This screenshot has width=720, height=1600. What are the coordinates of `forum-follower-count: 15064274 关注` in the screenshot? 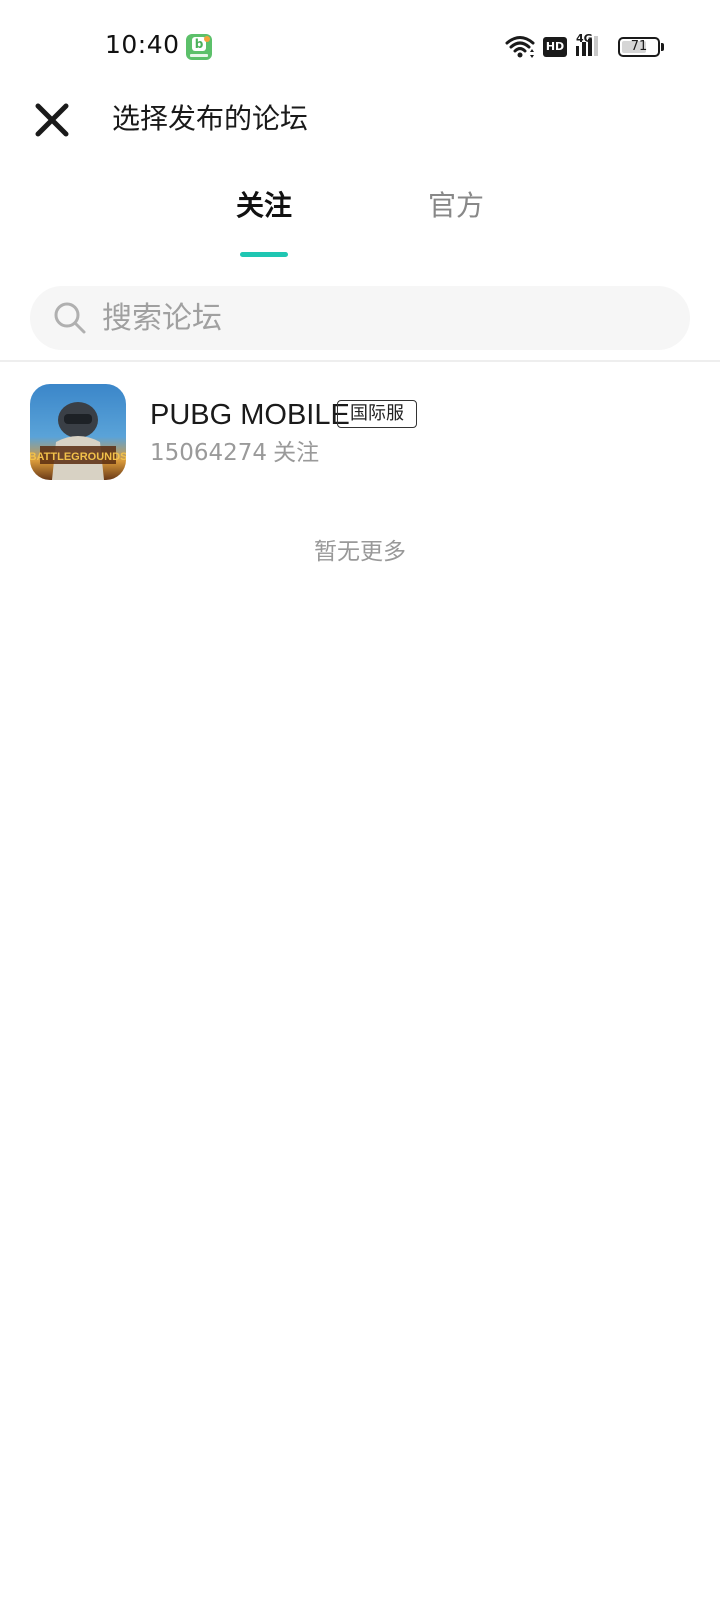 It's located at (237, 453).